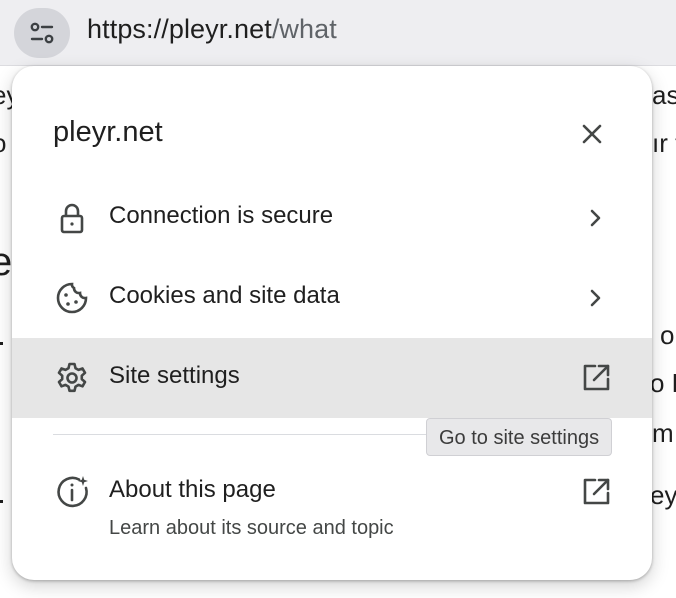  What do you see at coordinates (332, 378) in the screenshot?
I see `site-settings-item: Site settings` at bounding box center [332, 378].